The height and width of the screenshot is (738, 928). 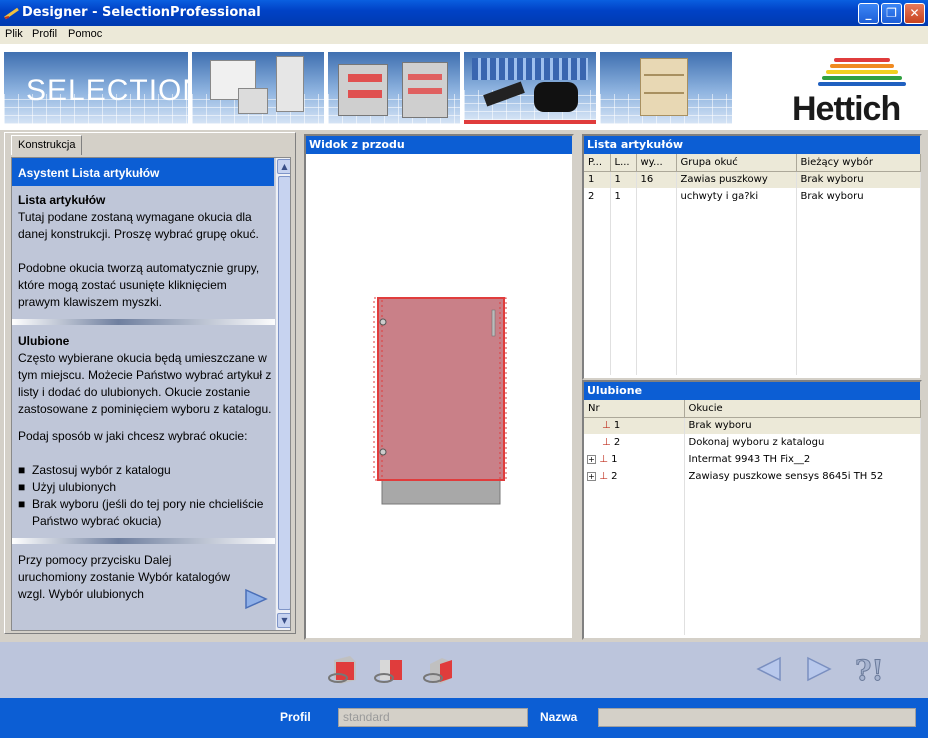 I want to click on view-side-icon, so click(x=390, y=670).